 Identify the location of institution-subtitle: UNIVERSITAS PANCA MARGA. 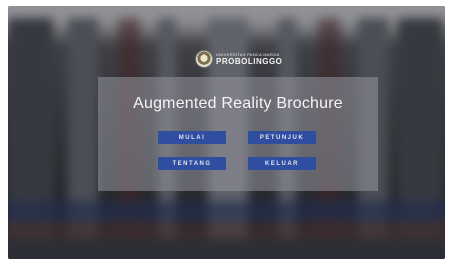
(248, 54).